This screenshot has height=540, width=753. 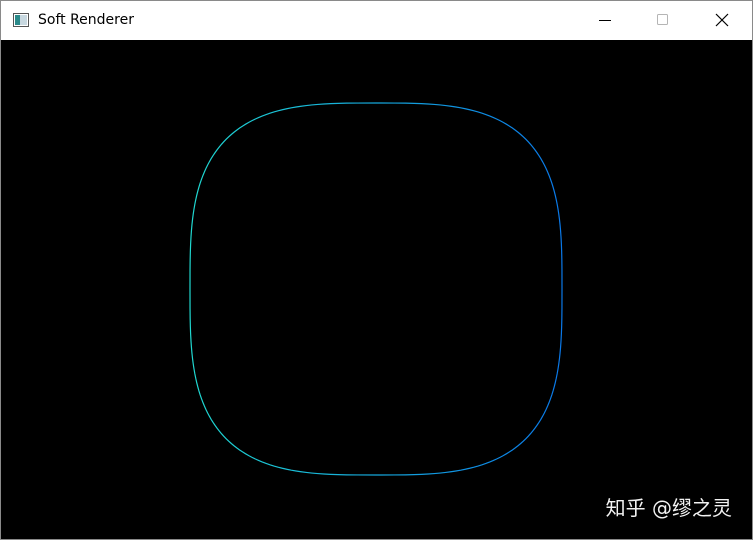 I want to click on close-icon, so click(x=722, y=20).